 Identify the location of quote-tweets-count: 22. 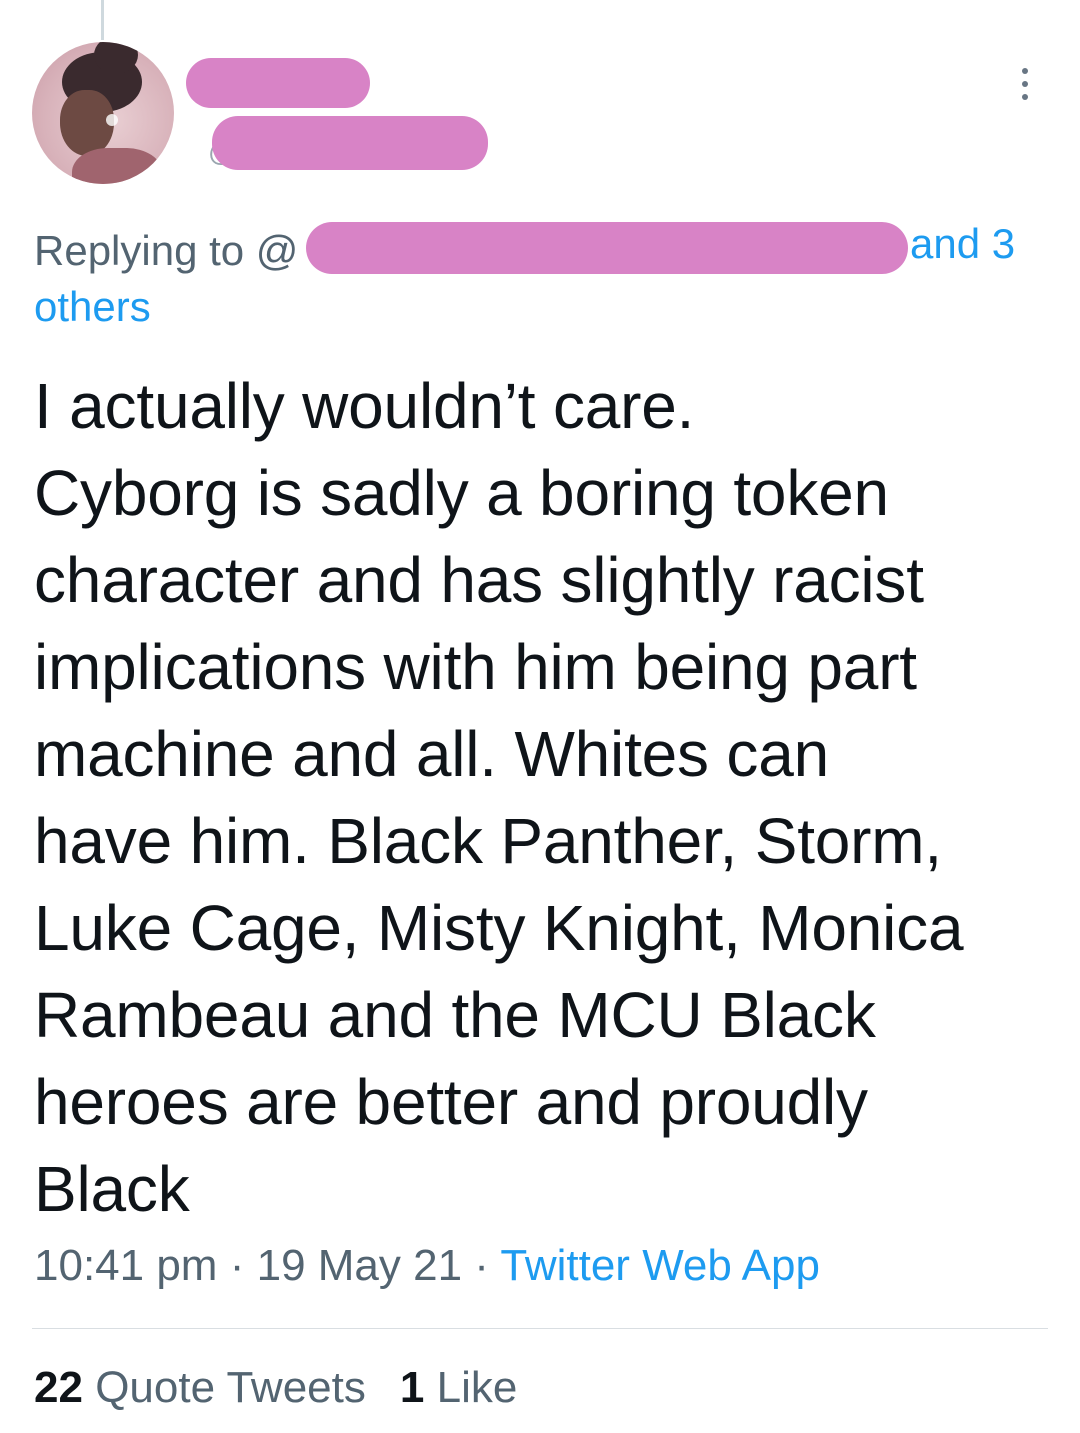
(58, 1387).